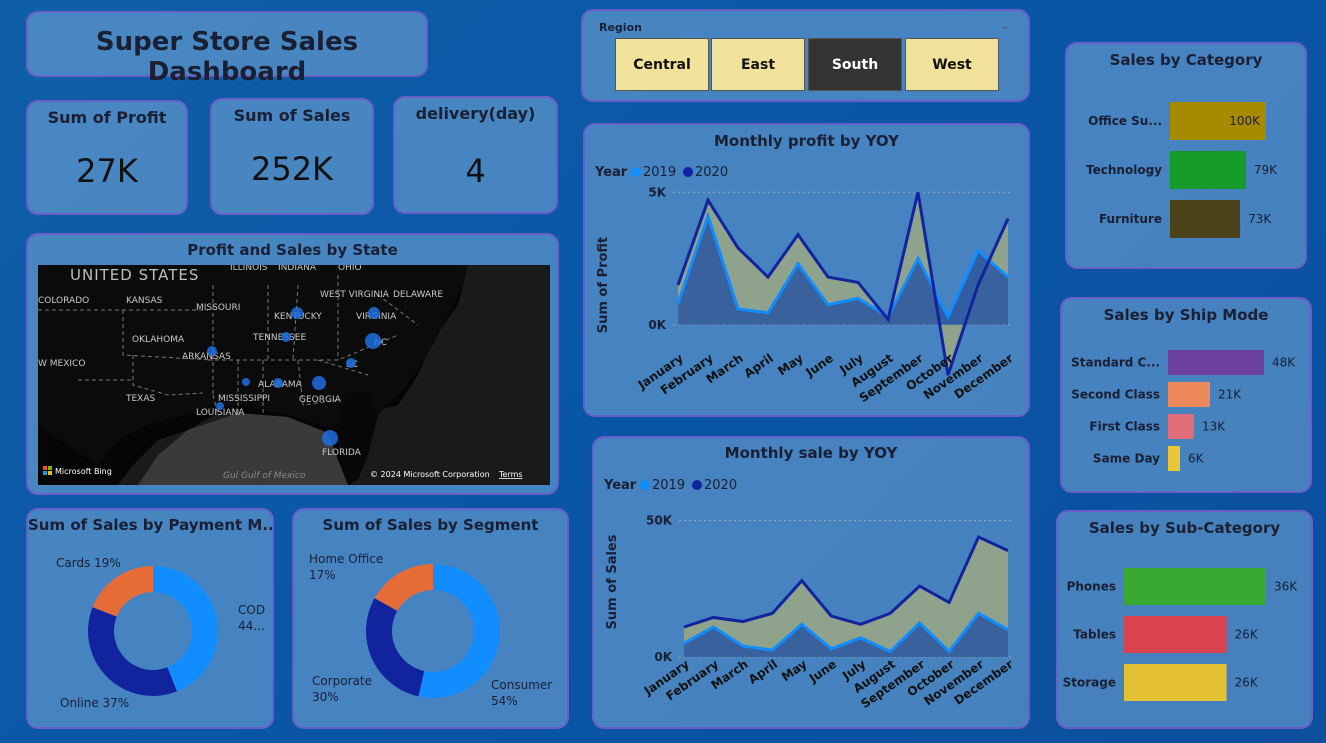  Describe the element at coordinates (279, 338) in the screenshot. I see `map-state-label: TENNESSEE` at that location.